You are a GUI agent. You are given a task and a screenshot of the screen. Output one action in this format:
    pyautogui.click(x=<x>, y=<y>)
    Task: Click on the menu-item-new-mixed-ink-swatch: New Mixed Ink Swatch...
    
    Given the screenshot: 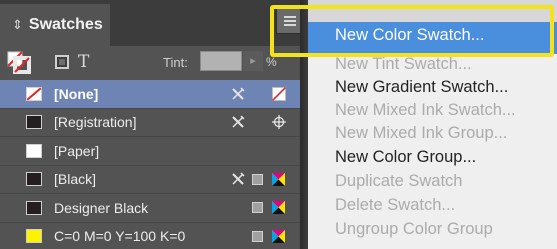 What is the action you would take?
    pyautogui.click(x=425, y=110)
    